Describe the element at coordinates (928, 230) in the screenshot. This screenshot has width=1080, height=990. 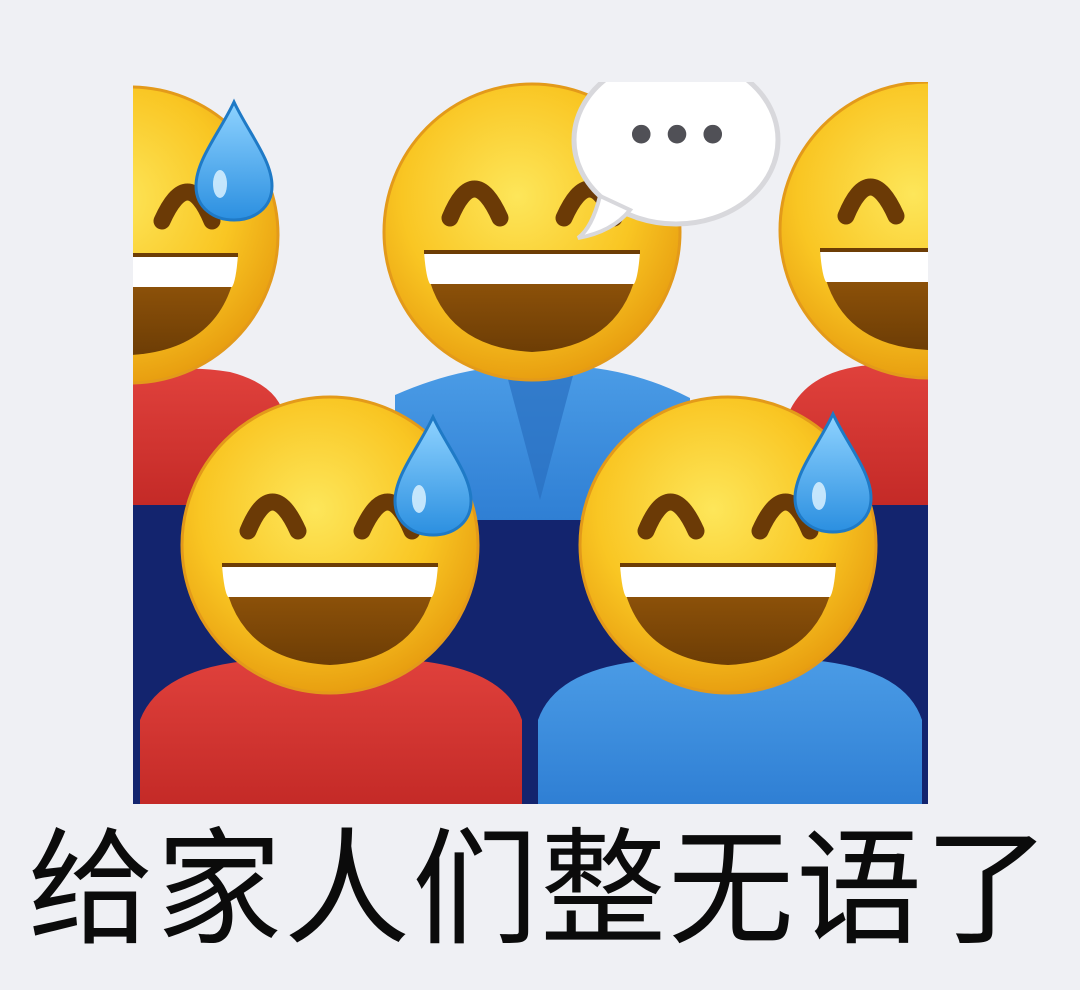
I see `grinning-face-icon` at that location.